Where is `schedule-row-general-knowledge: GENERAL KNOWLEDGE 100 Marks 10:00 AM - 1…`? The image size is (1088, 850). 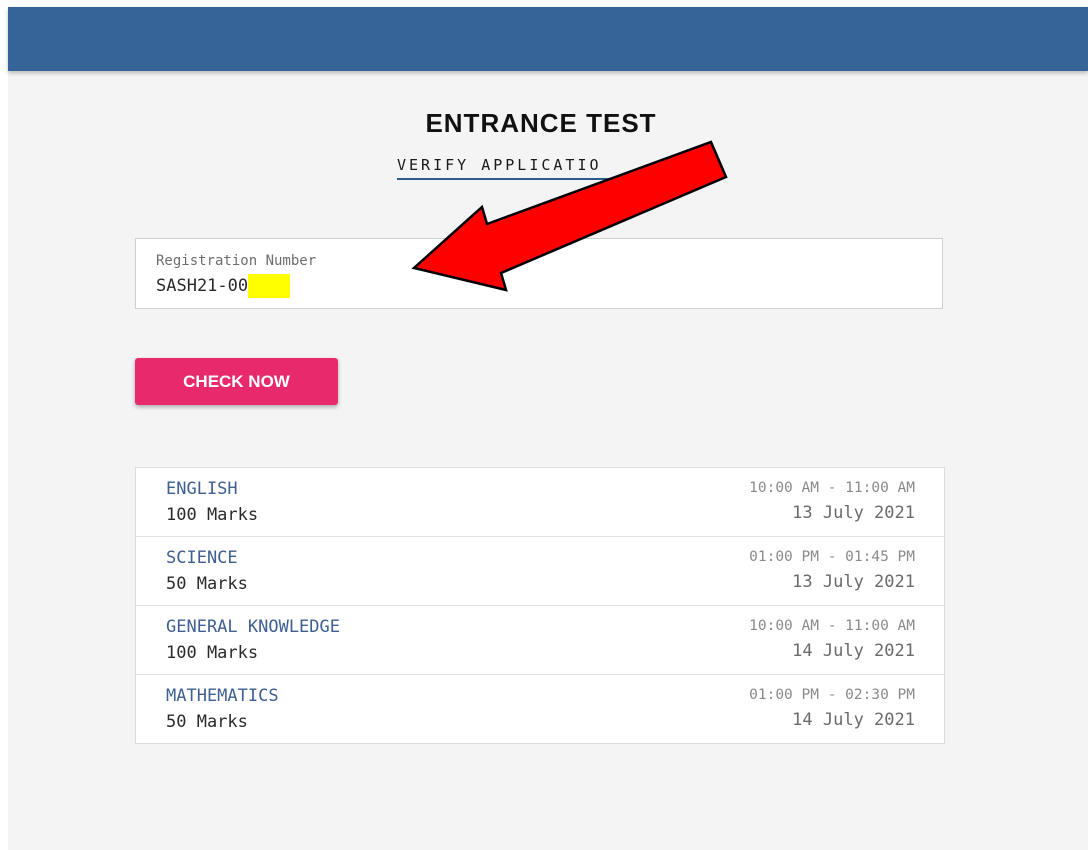 schedule-row-general-knowledge: GENERAL KNOWLEDGE 100 Marks 10:00 AM - 1… is located at coordinates (540, 640).